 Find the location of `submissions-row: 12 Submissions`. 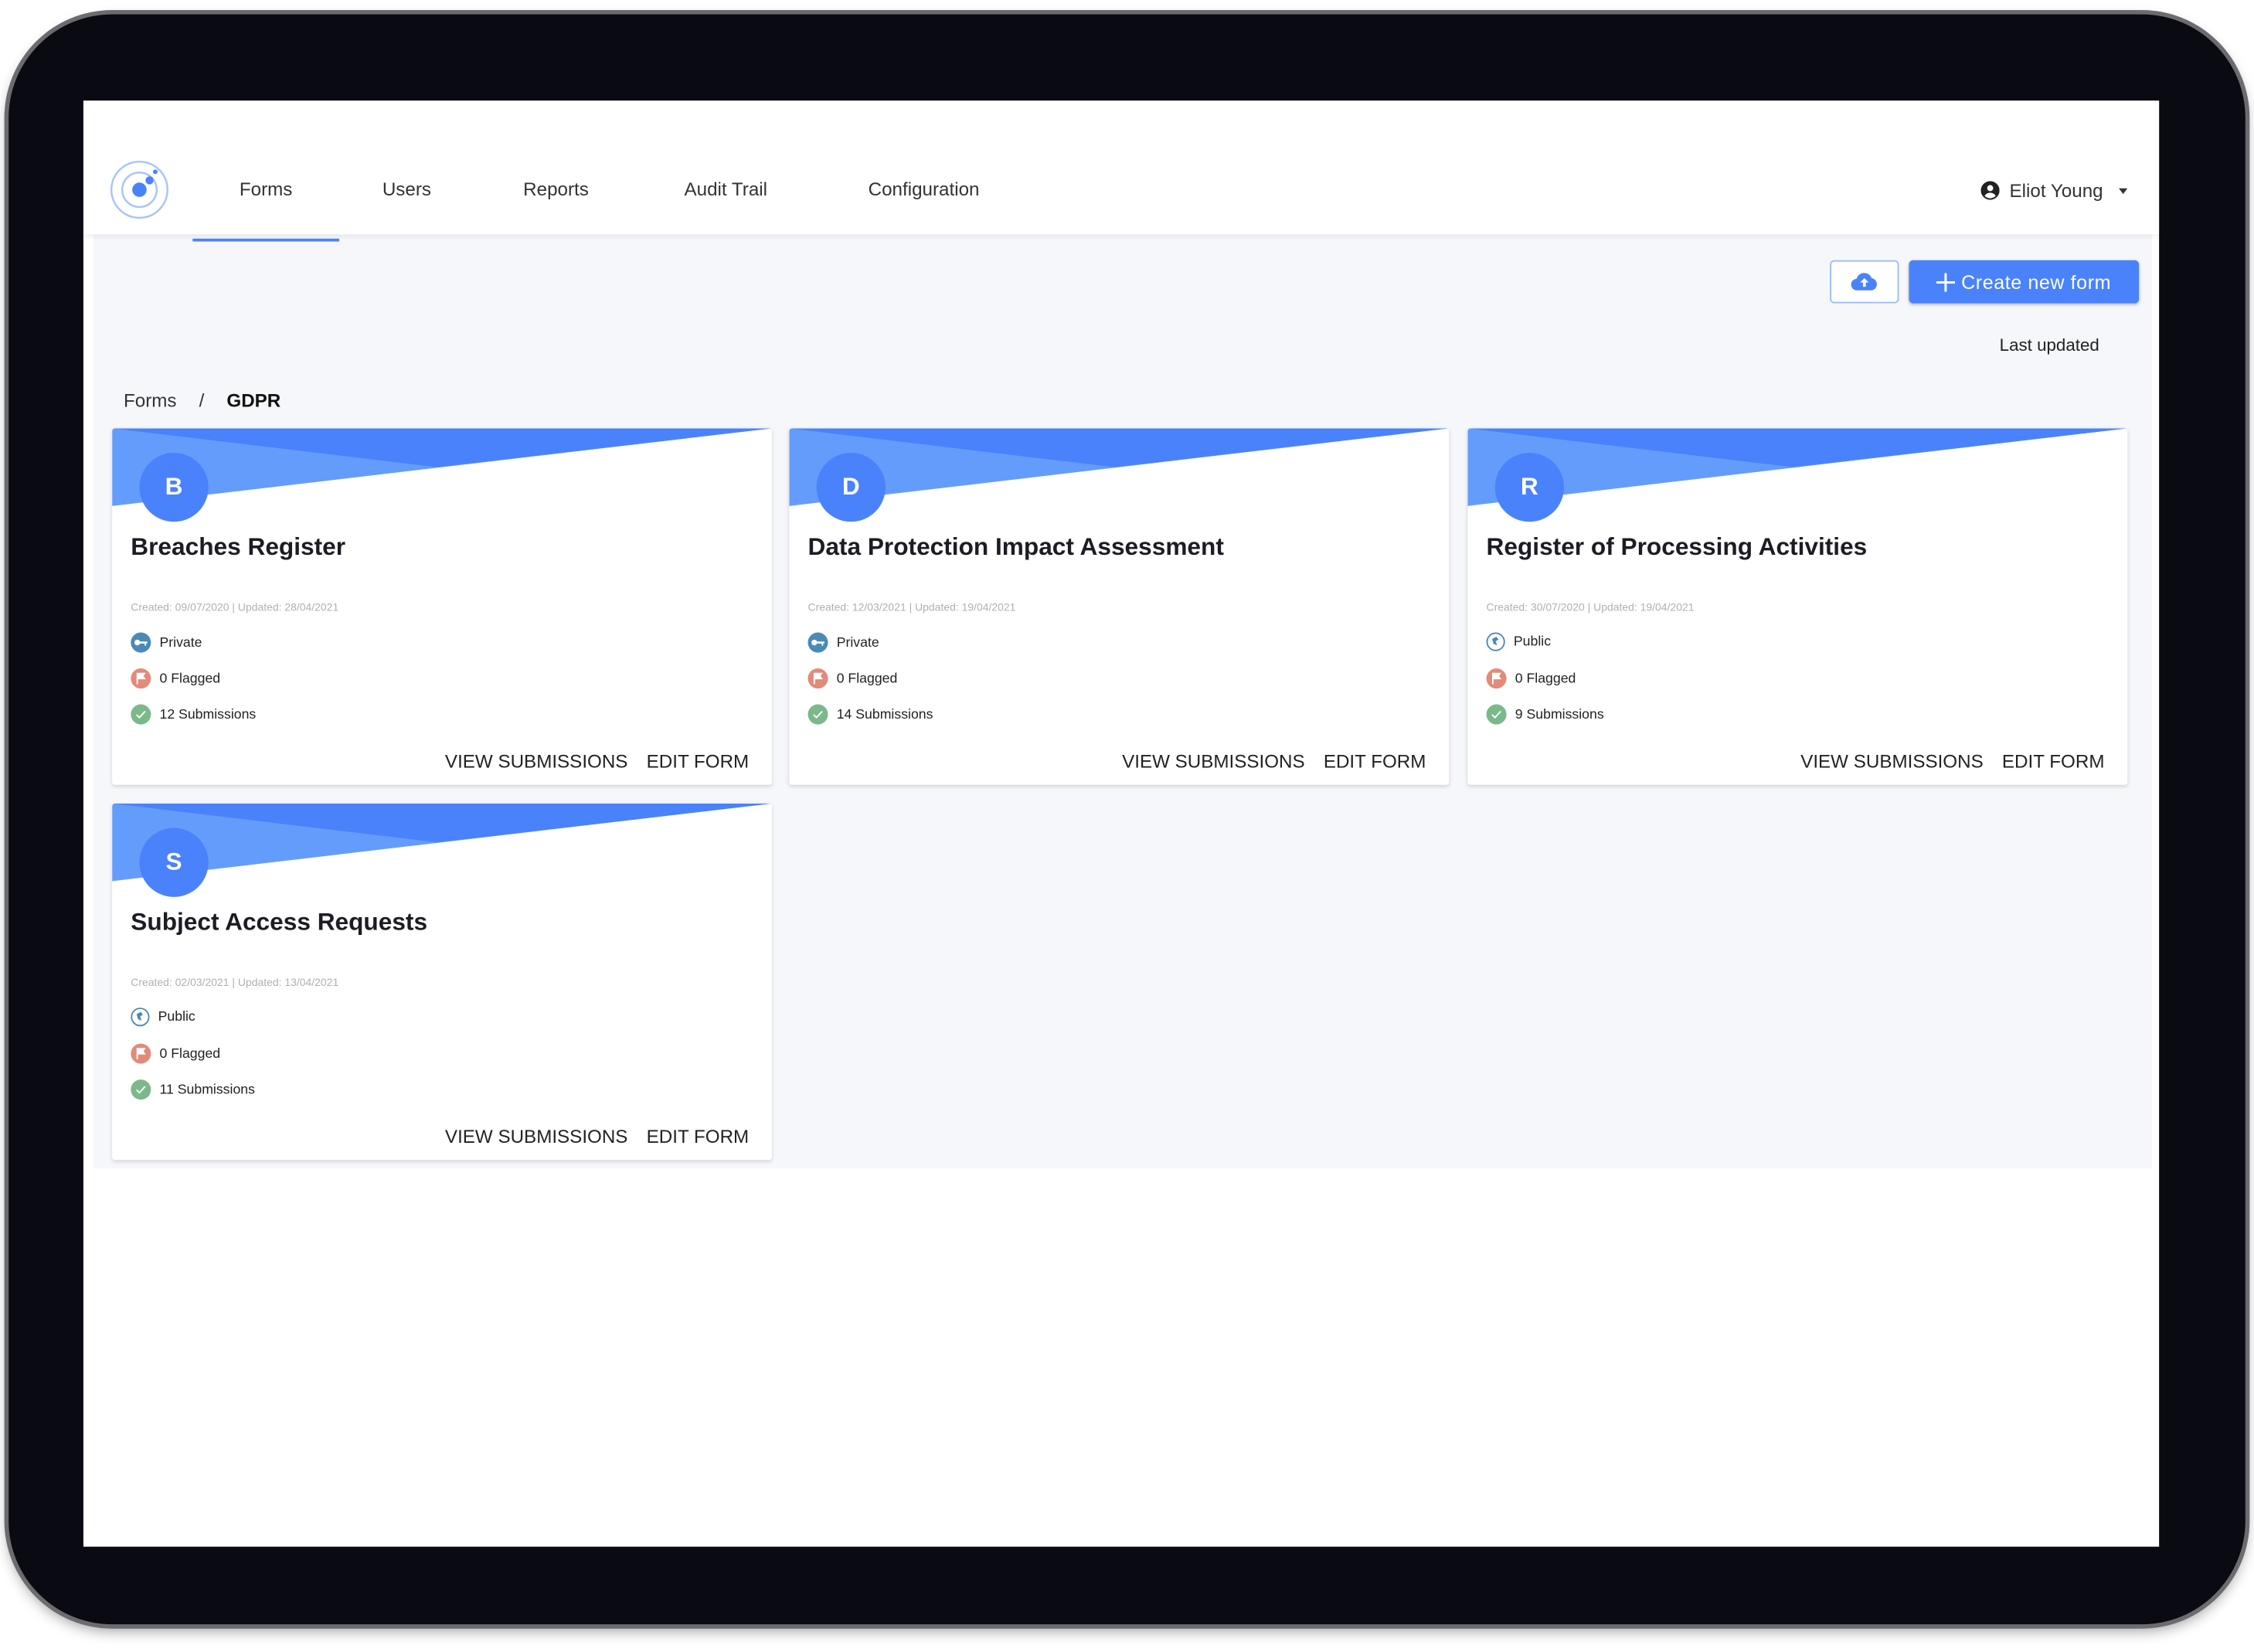

submissions-row: 12 Submissions is located at coordinates (194, 714).